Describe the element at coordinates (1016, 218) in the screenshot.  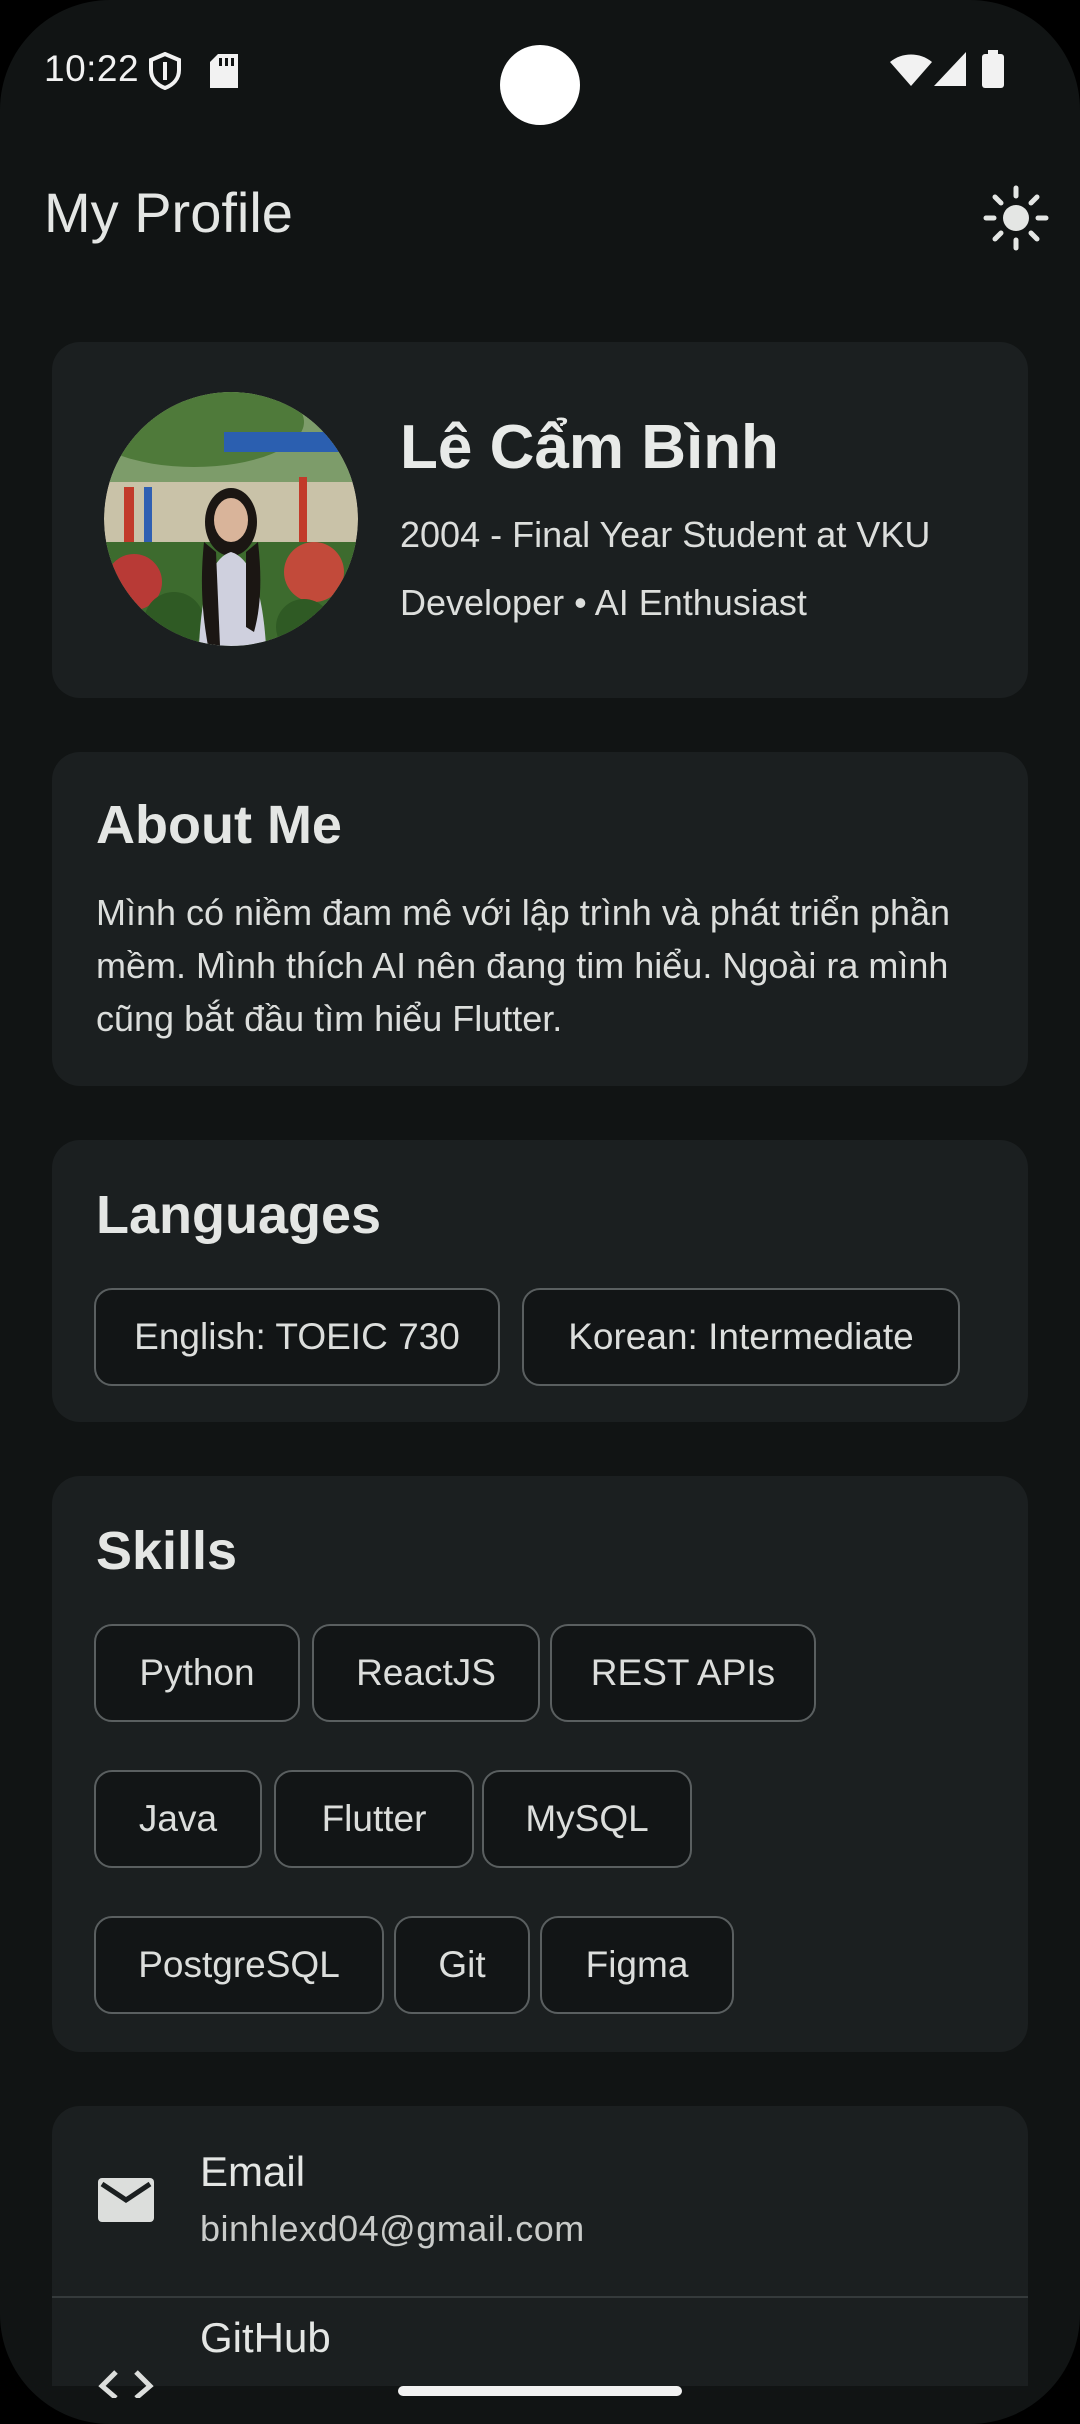
I see `sun-icon` at that location.